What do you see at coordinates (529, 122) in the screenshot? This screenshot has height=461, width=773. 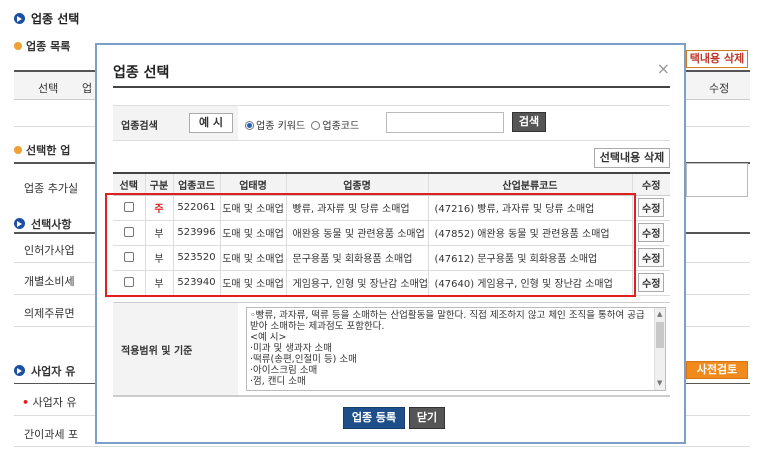 I see `search-button: 검색` at bounding box center [529, 122].